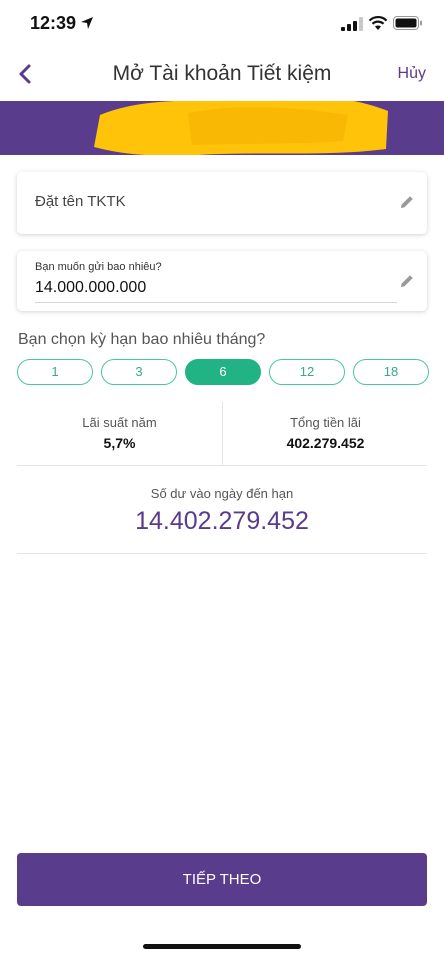  What do you see at coordinates (216, 302) in the screenshot?
I see `amount-underline` at bounding box center [216, 302].